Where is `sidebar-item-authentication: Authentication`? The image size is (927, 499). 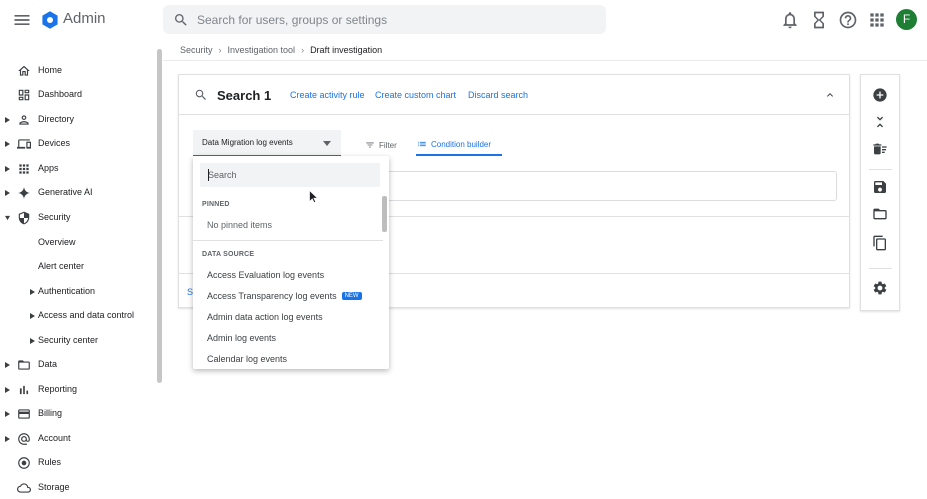
sidebar-item-authentication: Authentication is located at coordinates (77, 292).